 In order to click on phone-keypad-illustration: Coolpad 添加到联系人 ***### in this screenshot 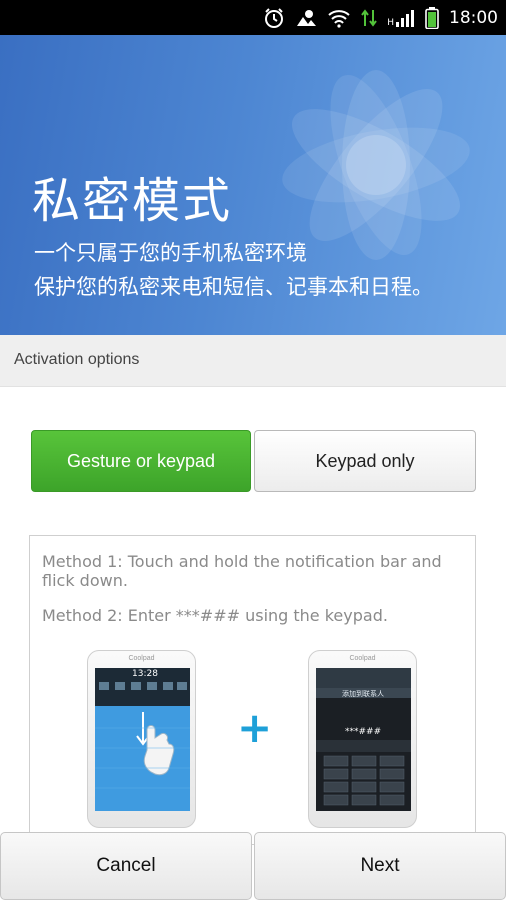, I will do `click(362, 739)`.